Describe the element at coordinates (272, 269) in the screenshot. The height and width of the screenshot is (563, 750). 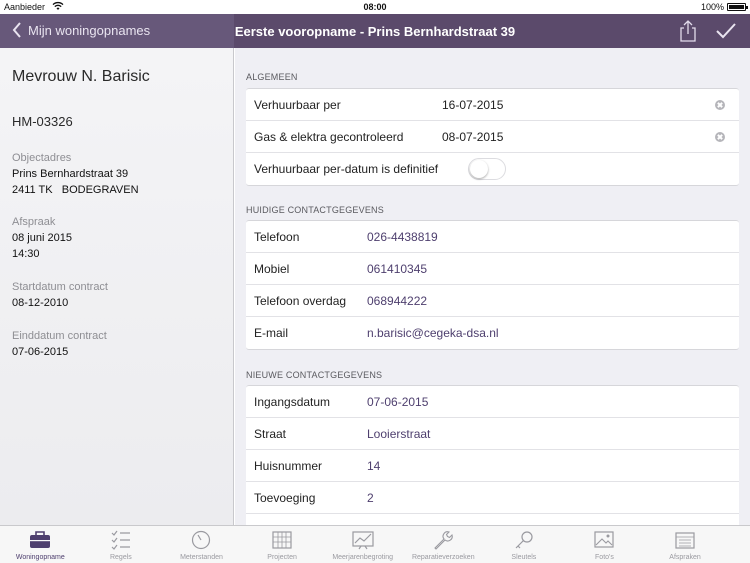
I see `mobile-label: Mobiel` at that location.